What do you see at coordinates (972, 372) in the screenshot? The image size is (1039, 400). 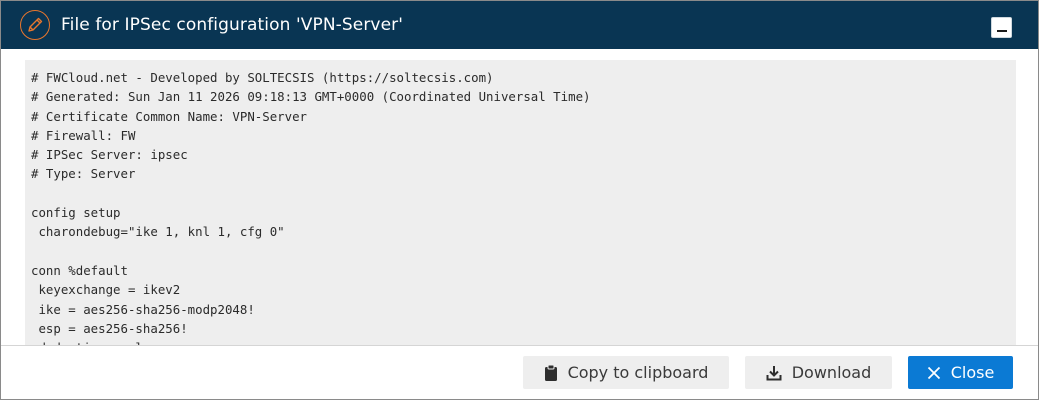 I see `close-button-label: Close` at bounding box center [972, 372].